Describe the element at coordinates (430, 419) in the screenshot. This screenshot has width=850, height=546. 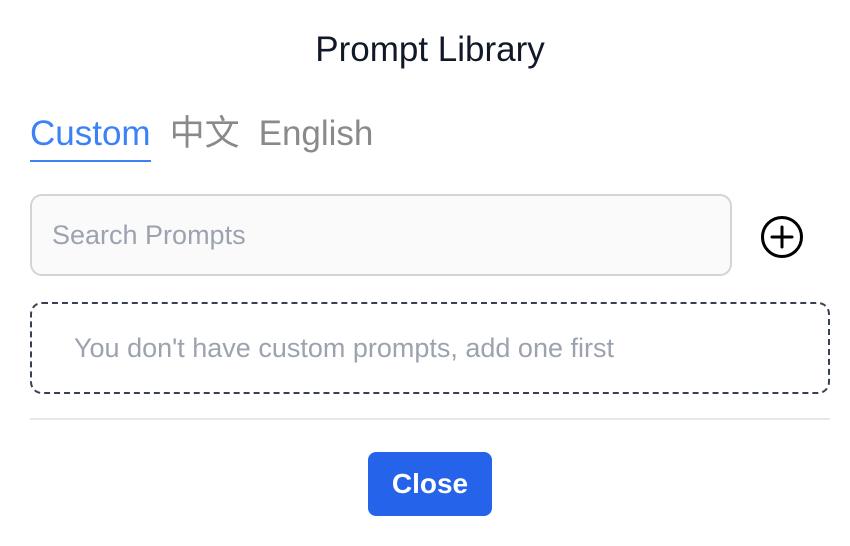
I see `divider` at that location.